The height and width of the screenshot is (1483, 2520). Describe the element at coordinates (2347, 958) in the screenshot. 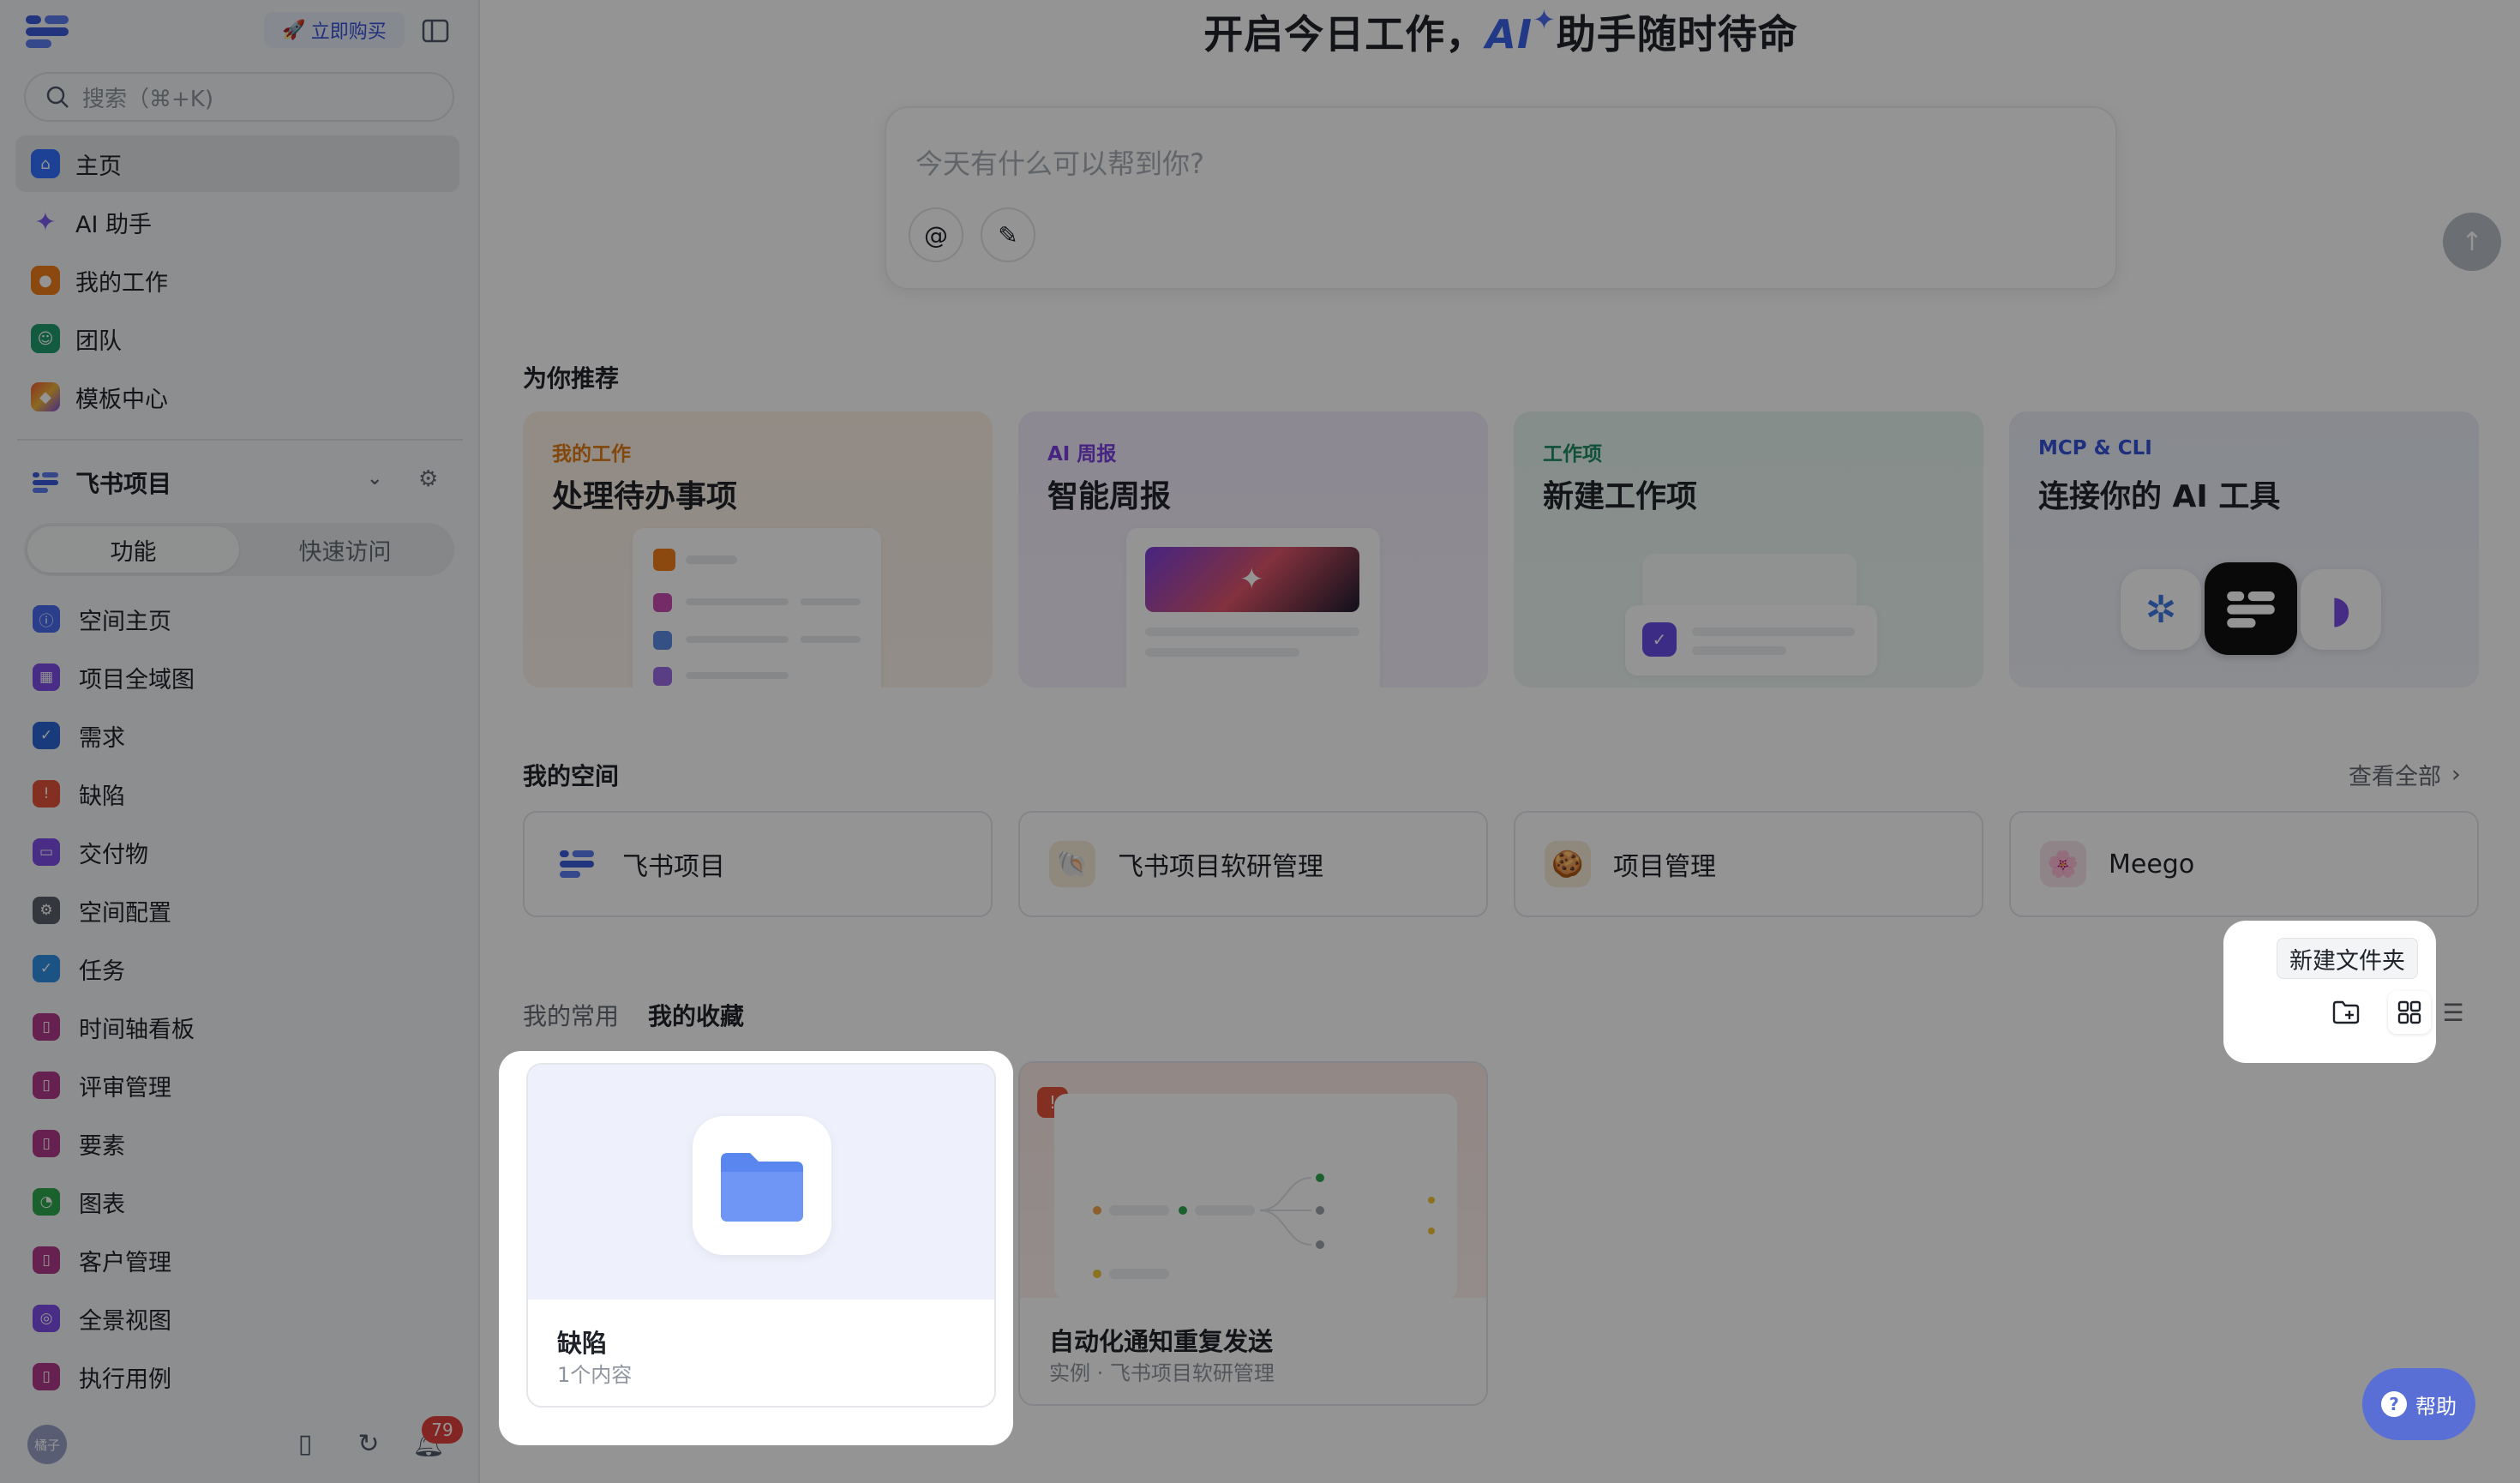

I see `new-folder-tooltip: 新建文件夹` at that location.